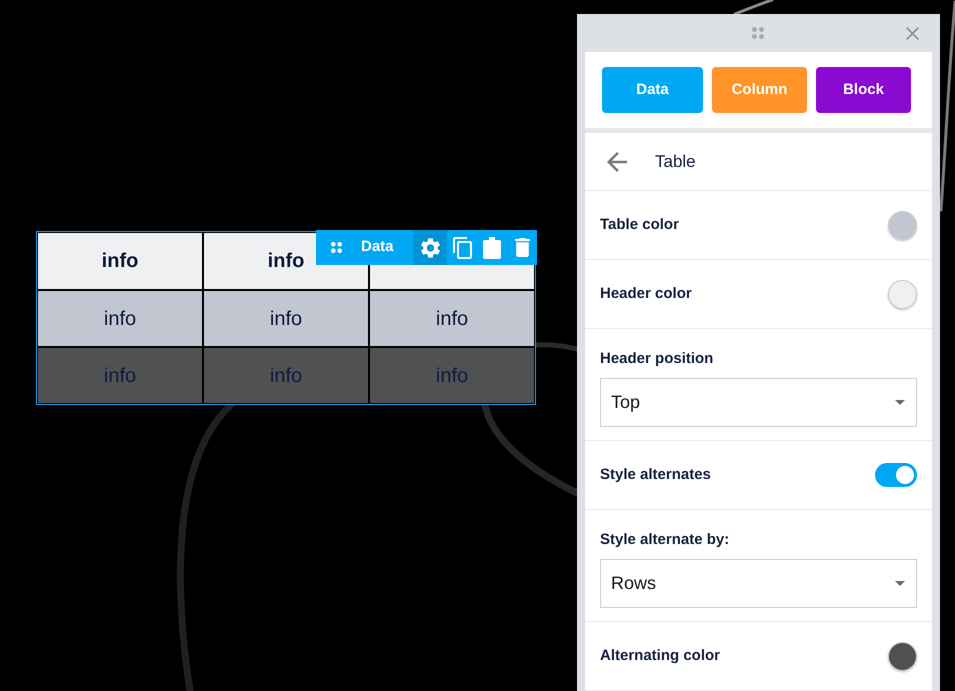  I want to click on setting-label: Style alternates, so click(655, 475).